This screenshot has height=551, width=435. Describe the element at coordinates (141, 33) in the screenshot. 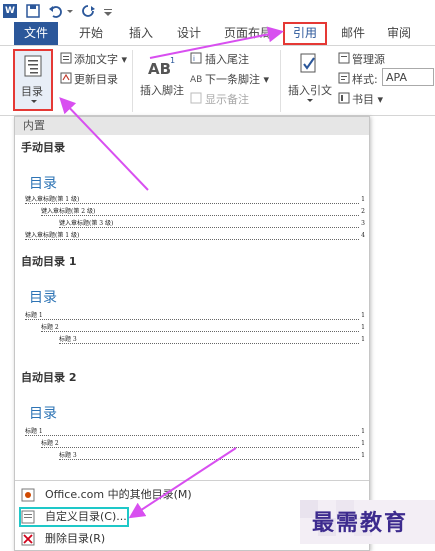

I see `tab-insert: 插入` at that location.